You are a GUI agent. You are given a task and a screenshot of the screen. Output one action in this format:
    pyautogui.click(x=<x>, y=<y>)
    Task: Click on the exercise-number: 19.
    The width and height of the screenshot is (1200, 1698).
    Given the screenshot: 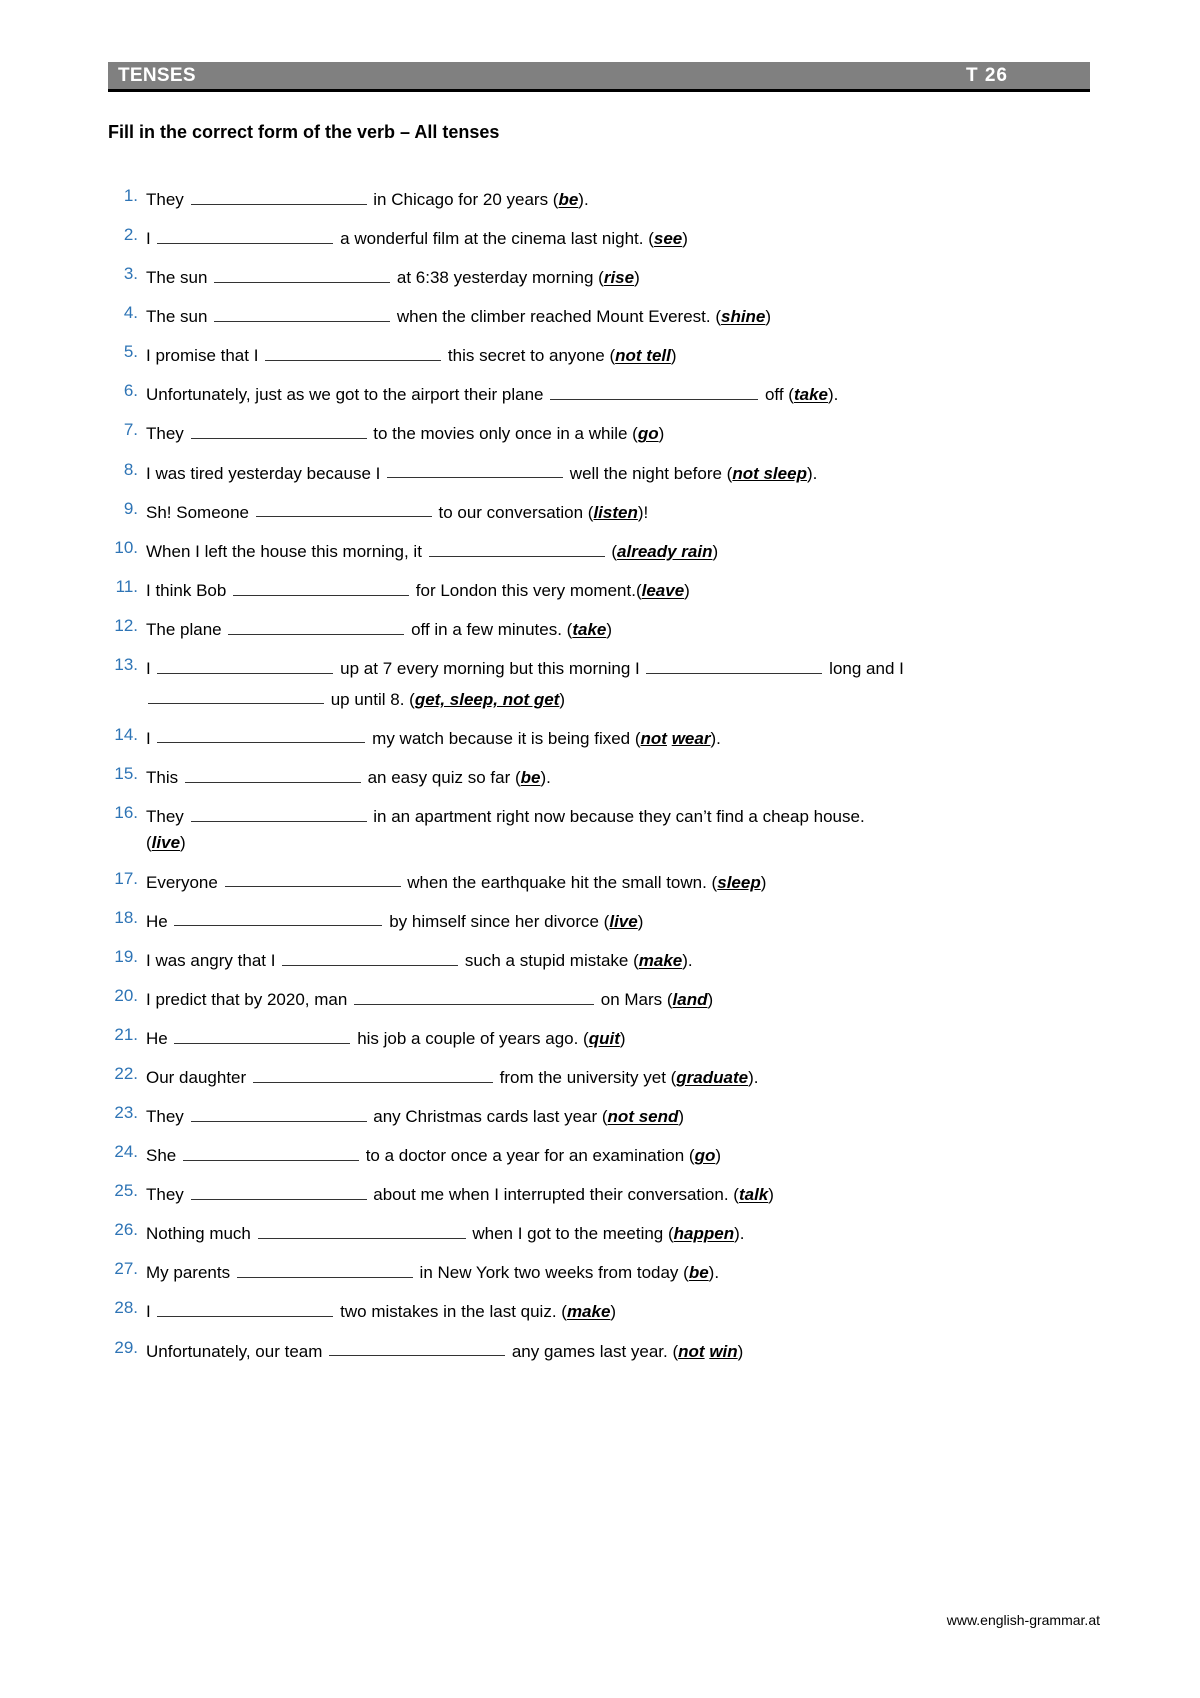 What is the action you would take?
    pyautogui.click(x=126, y=956)
    